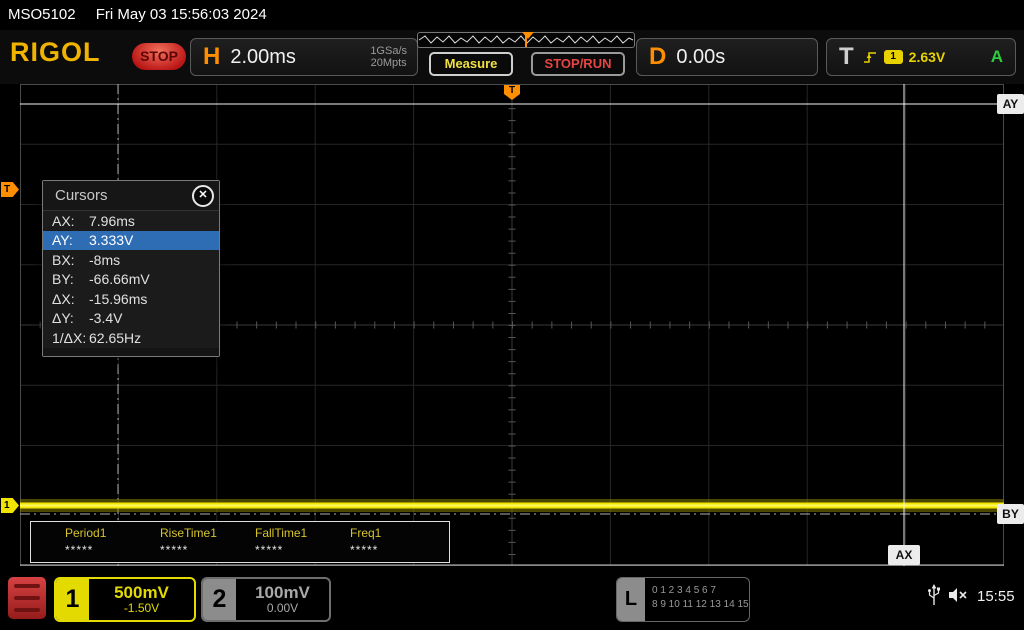  I want to click on trigger-label: T, so click(846, 56).